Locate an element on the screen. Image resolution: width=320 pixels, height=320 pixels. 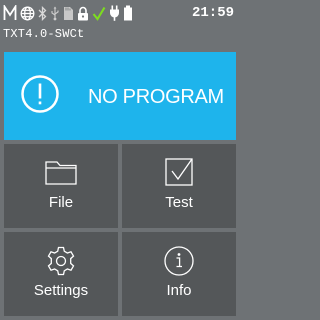
file-label: File is located at coordinates (61, 202).